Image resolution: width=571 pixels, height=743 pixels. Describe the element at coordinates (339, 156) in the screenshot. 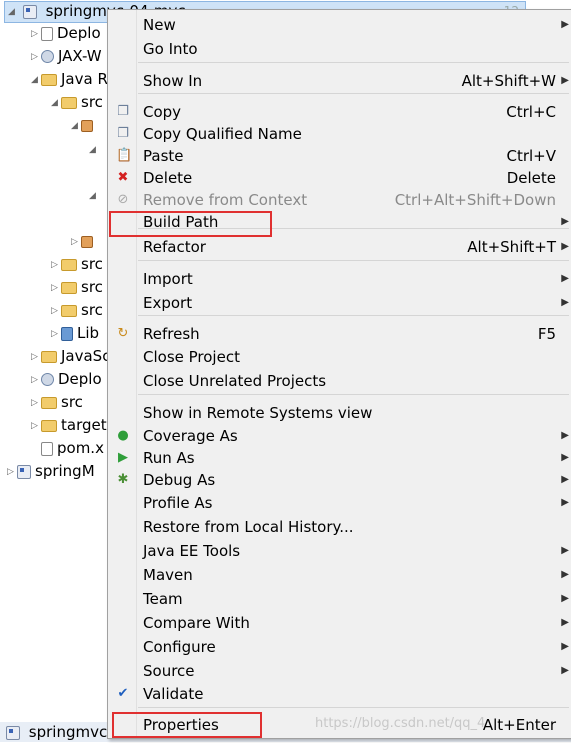

I see `menu-item-paste: 📋 Paste Ctrl+V` at that location.